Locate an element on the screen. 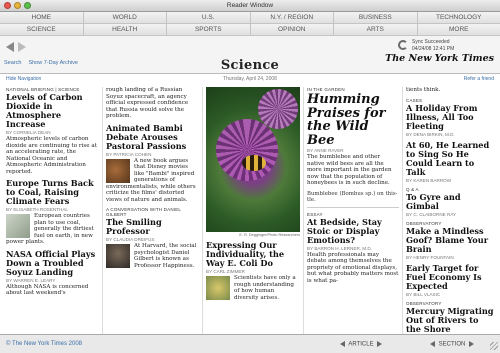 This screenshot has height=353, width=500. window-controls is located at coordinates (17, 5).